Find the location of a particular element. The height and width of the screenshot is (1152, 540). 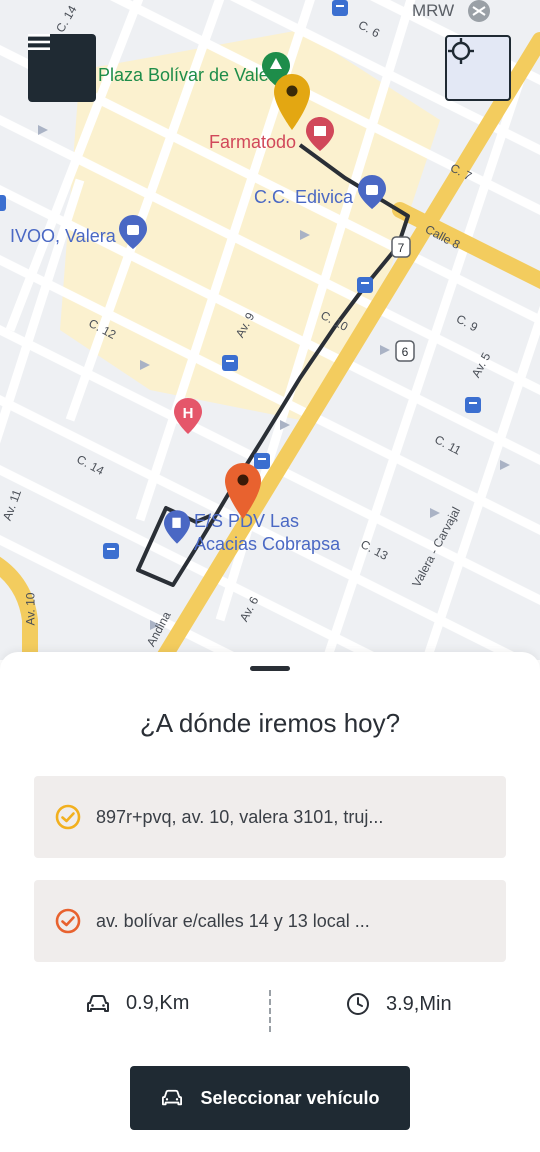

destination-check-circle-icon is located at coordinates (68, 921).